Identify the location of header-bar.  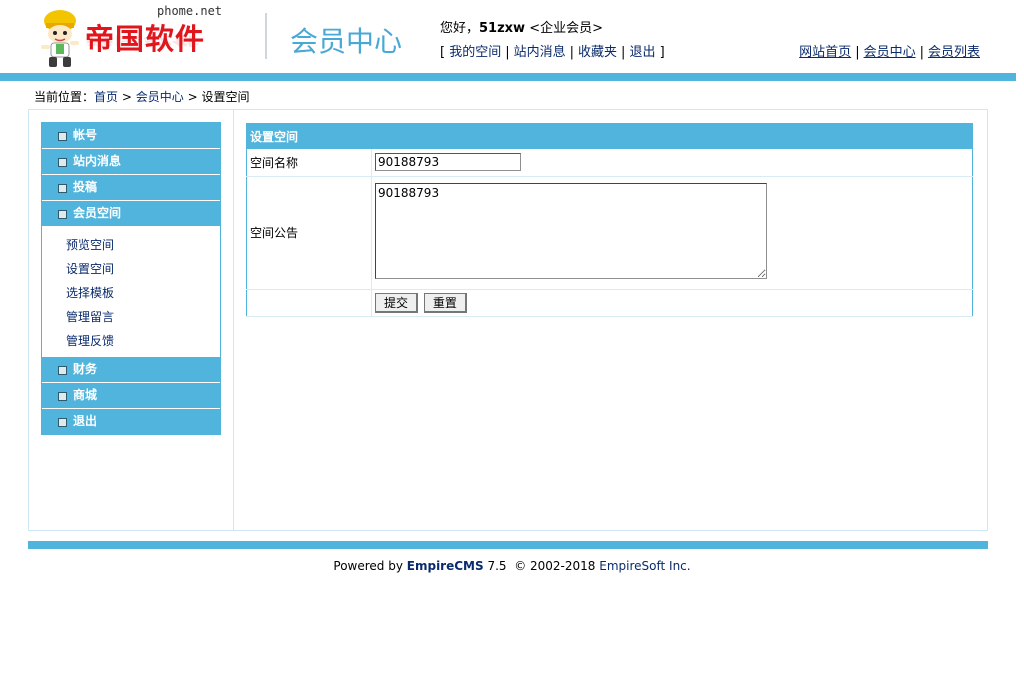
(508, 77).